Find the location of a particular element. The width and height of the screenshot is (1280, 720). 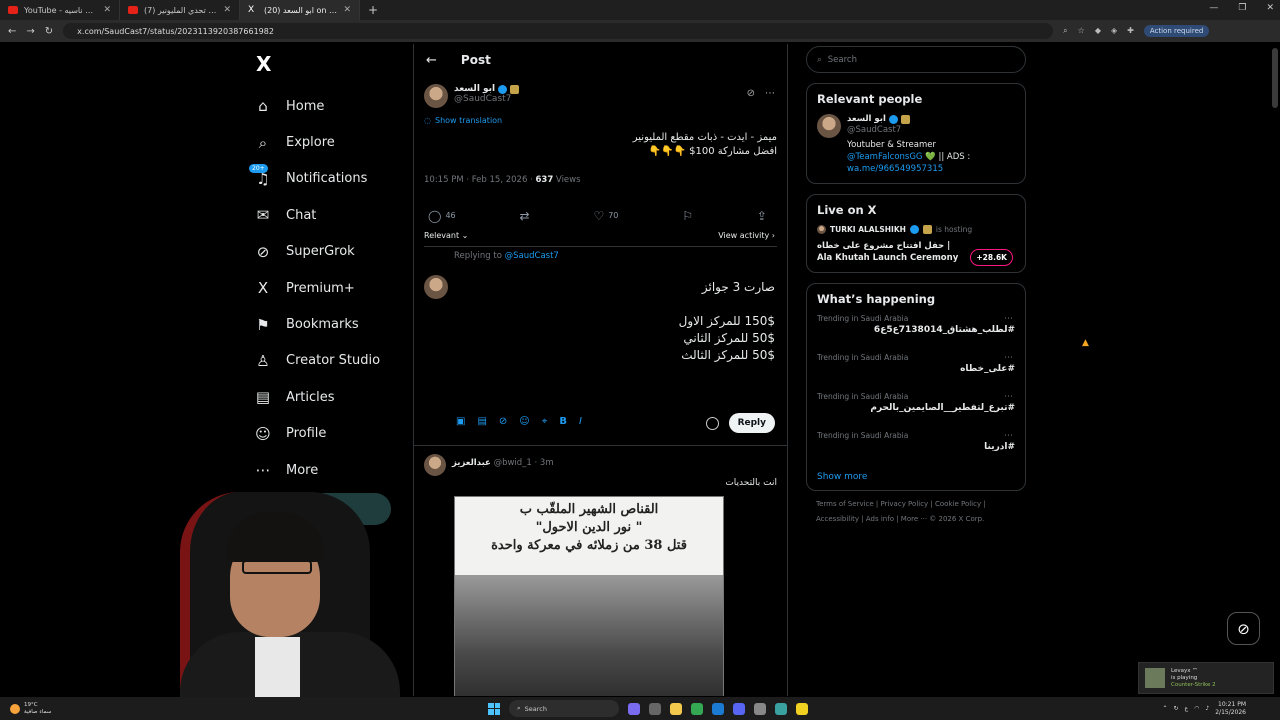

back-icon: ← is located at coordinates (12, 31).